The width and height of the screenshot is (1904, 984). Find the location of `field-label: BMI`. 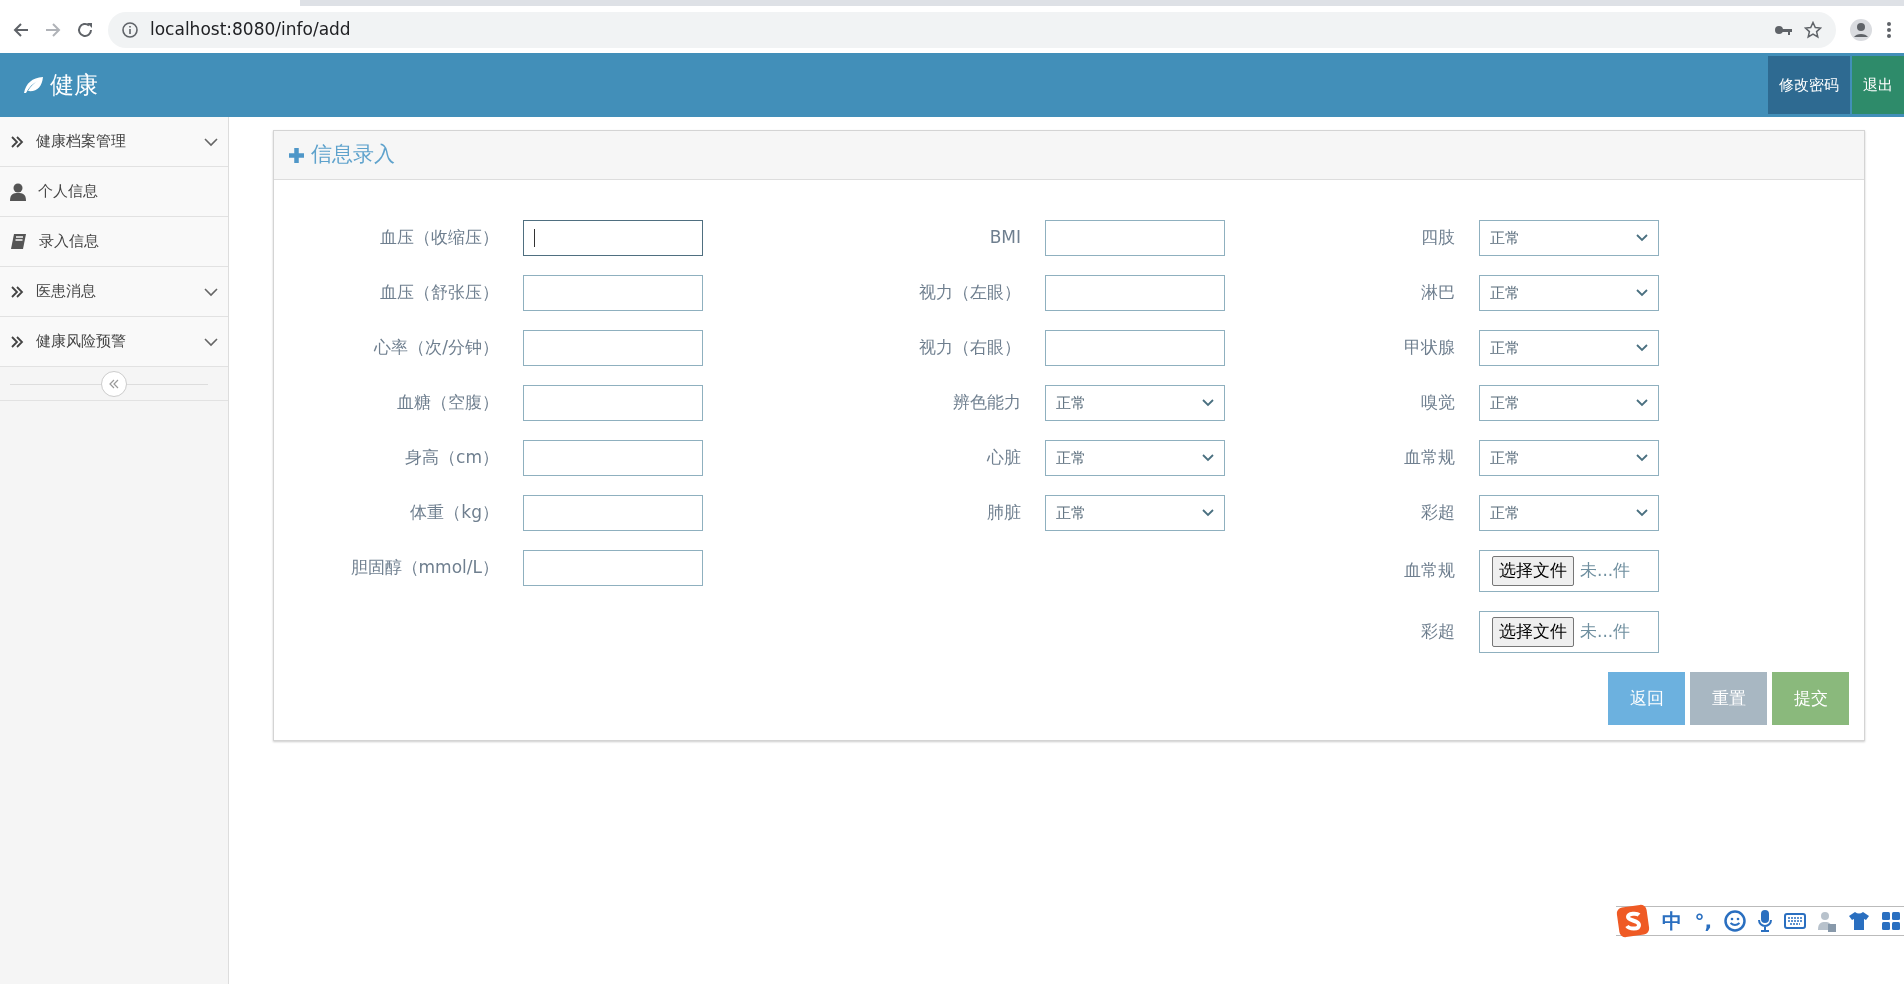

field-label: BMI is located at coordinates (1005, 238).